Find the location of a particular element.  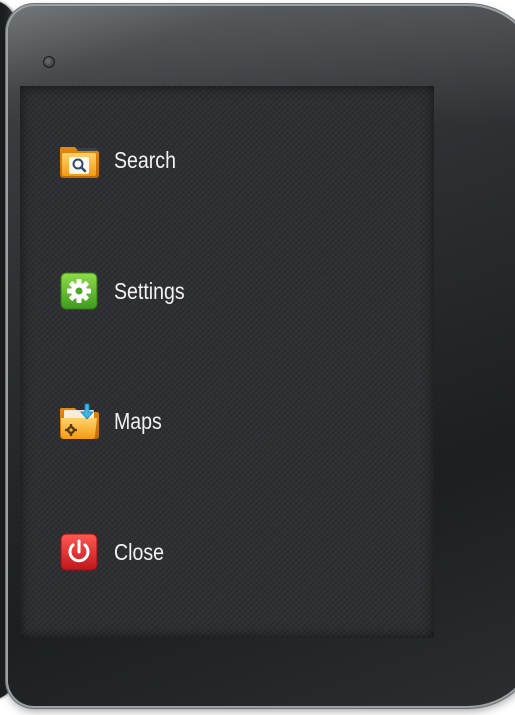

menu-item-label: Search is located at coordinates (145, 159).